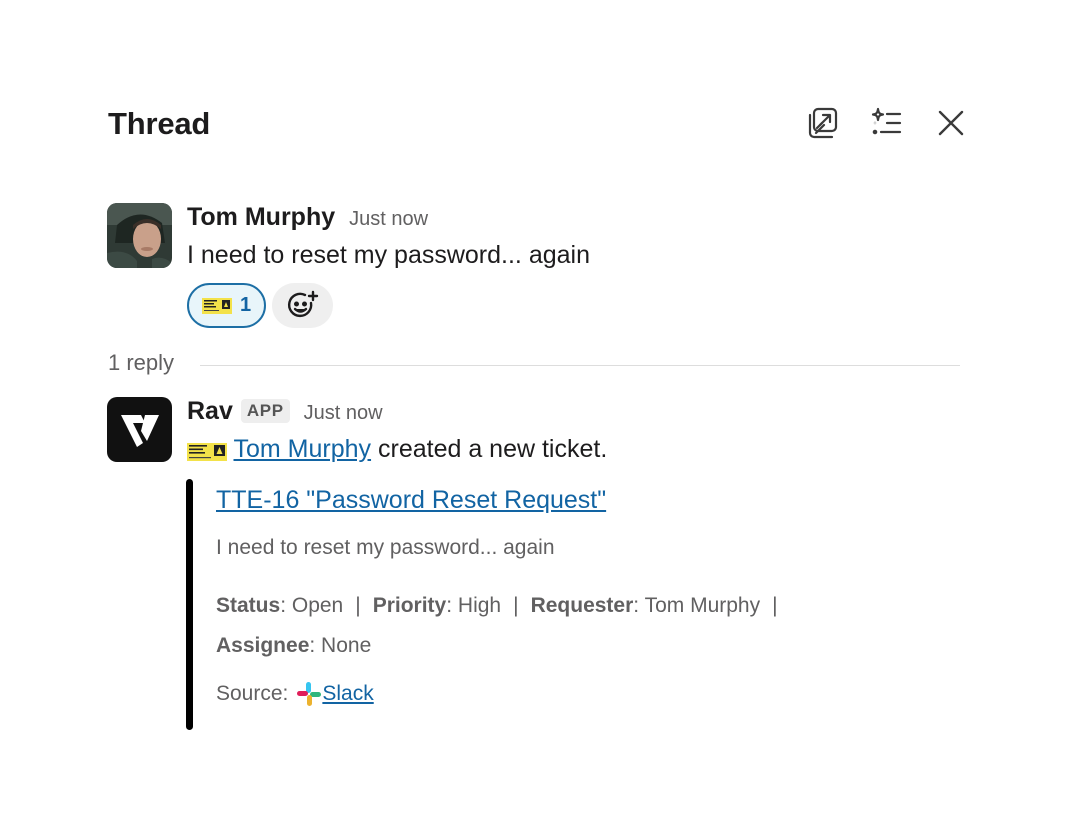 This screenshot has height=837, width=1069. I want to click on message-text: Tom Murphy created a new ticket., so click(577, 449).